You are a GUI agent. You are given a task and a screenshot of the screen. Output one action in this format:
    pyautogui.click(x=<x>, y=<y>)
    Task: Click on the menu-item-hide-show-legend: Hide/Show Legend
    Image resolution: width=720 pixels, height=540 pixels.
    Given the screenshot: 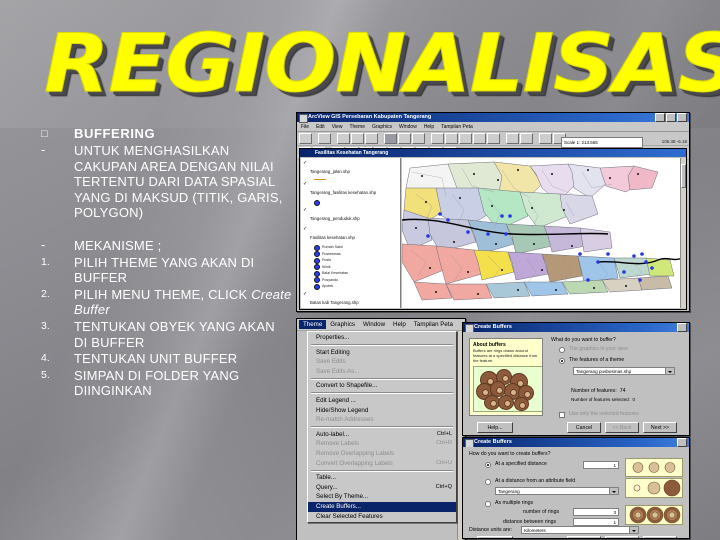 What is the action you would take?
    pyautogui.click(x=382, y=411)
    